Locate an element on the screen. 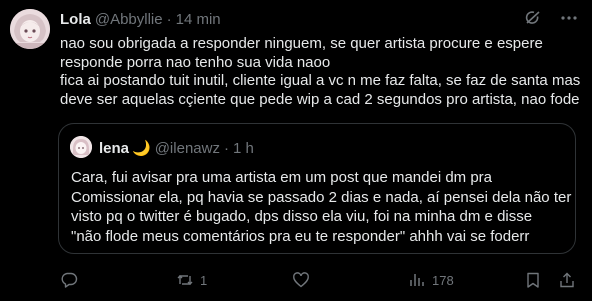 The image size is (592, 301). bookmark-button is located at coordinates (541, 280).